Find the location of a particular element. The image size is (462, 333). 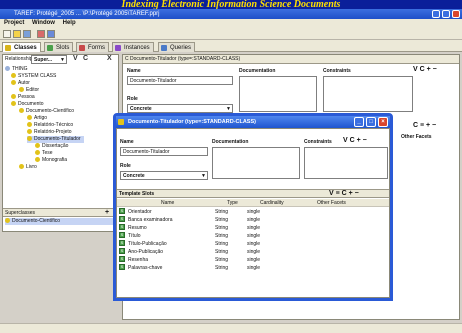

open-project-icon is located at coordinates (17, 34).